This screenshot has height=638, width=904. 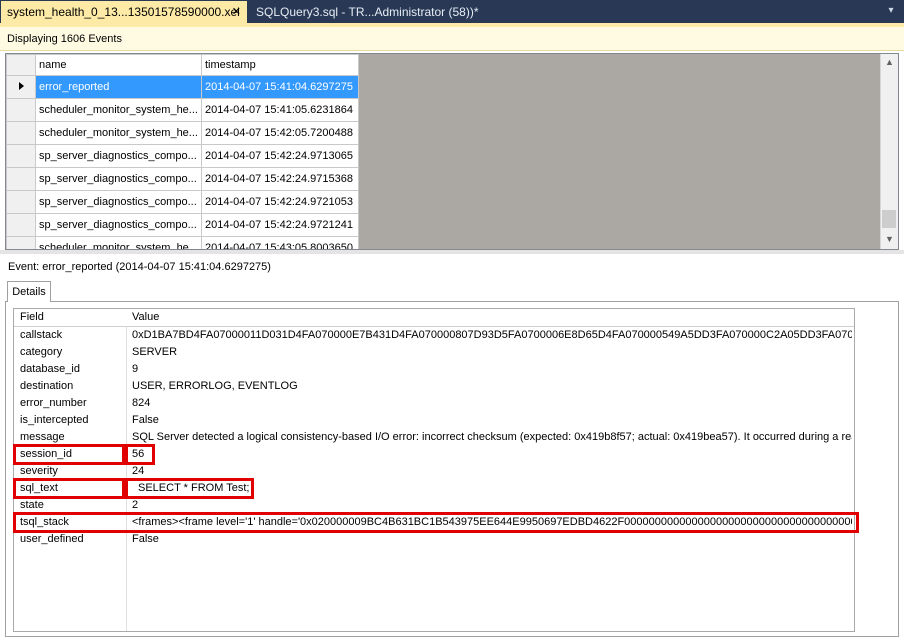 I want to click on field-value: 56, so click(x=138, y=454).